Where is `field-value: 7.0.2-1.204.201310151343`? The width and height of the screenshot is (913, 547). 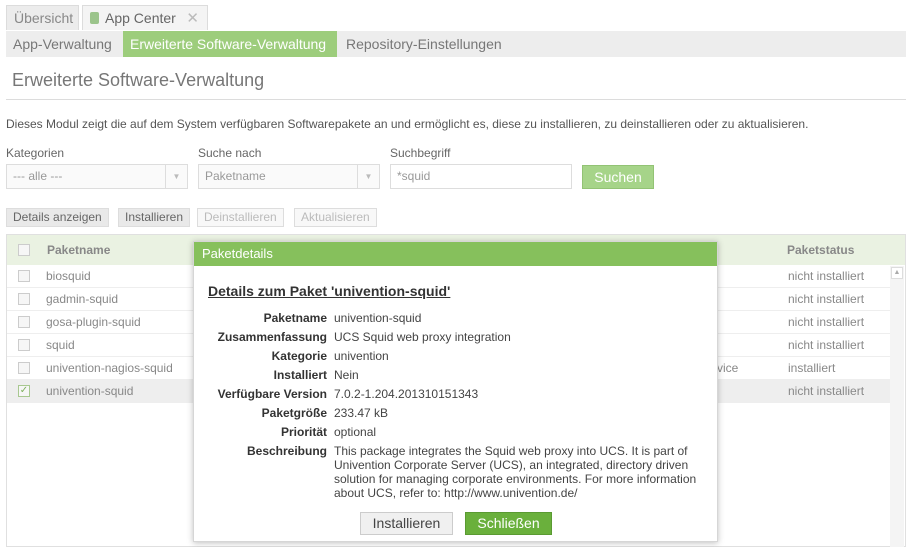
field-value: 7.0.2-1.204.201310151343 is located at coordinates (406, 394).